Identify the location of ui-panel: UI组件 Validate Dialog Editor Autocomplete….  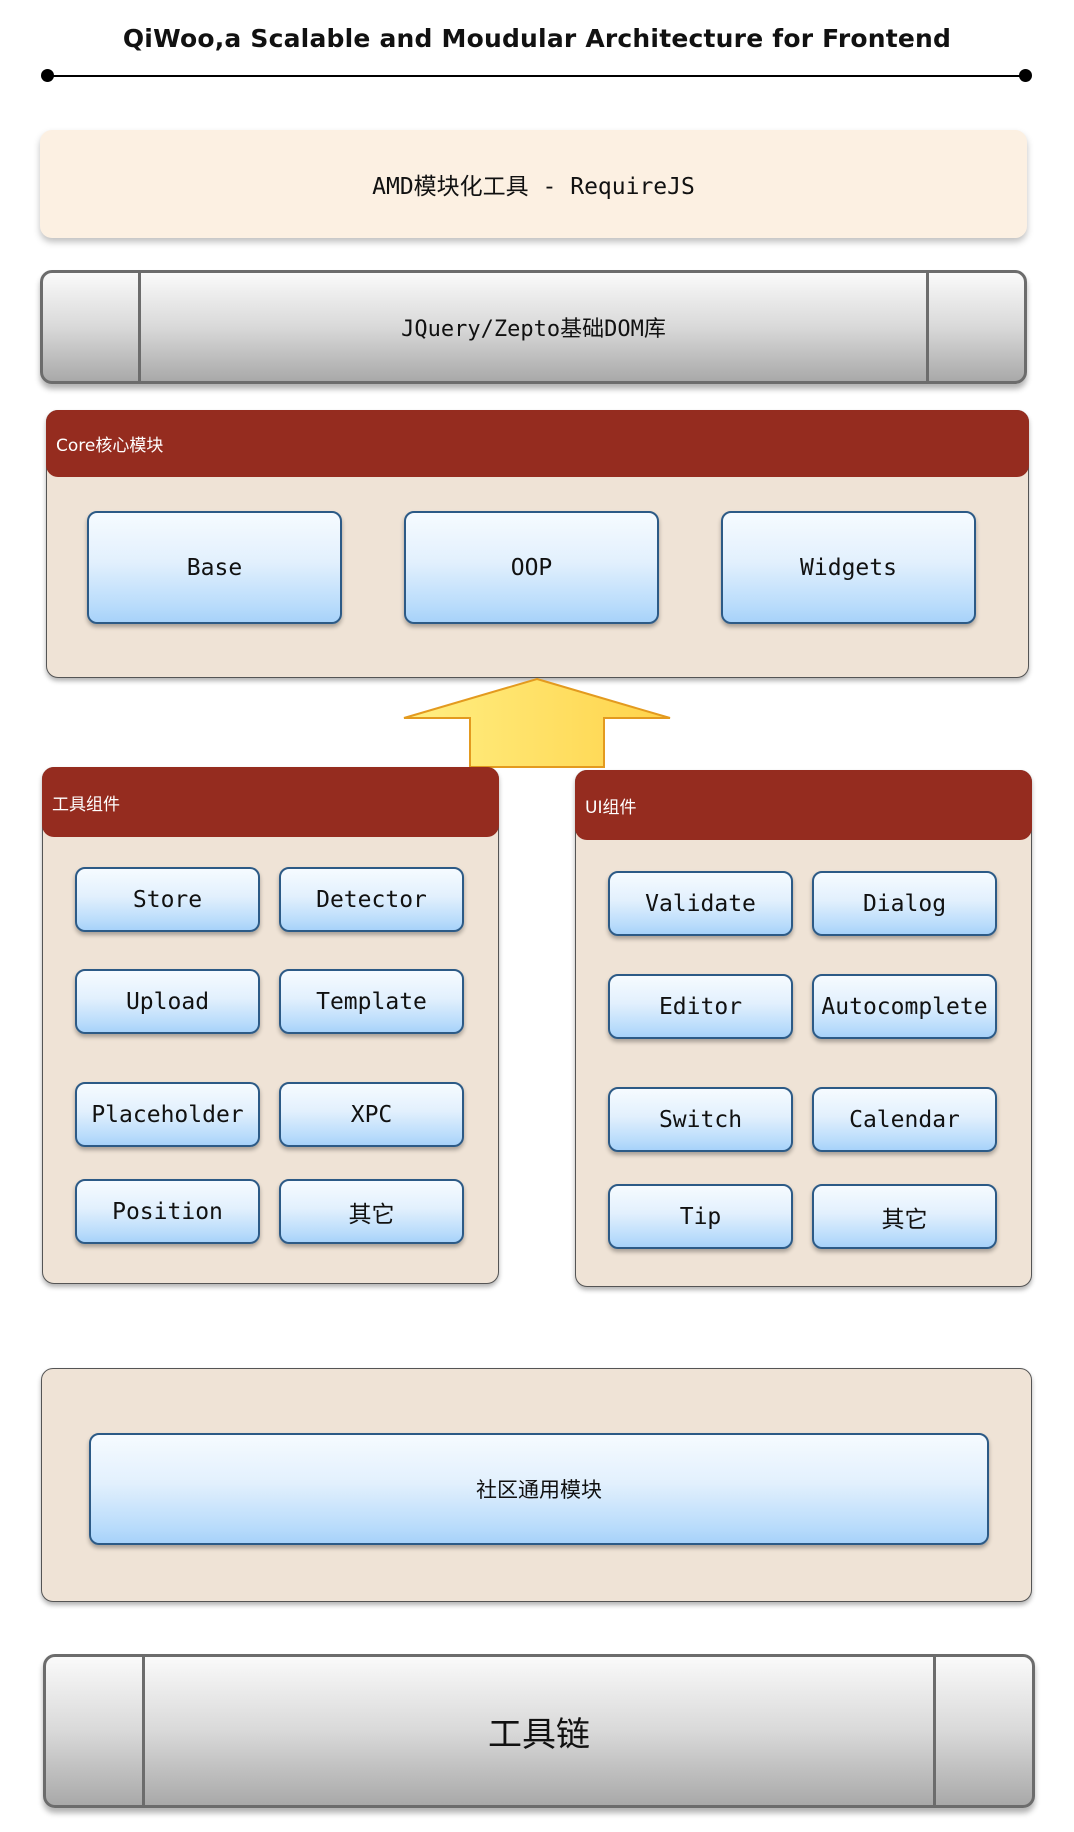
(803, 1028).